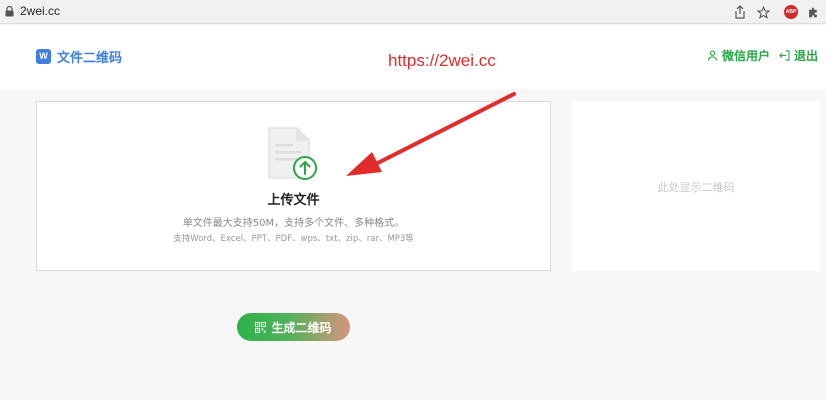 The image size is (826, 400). Describe the element at coordinates (712, 55) in the screenshot. I see `user-icon` at that location.